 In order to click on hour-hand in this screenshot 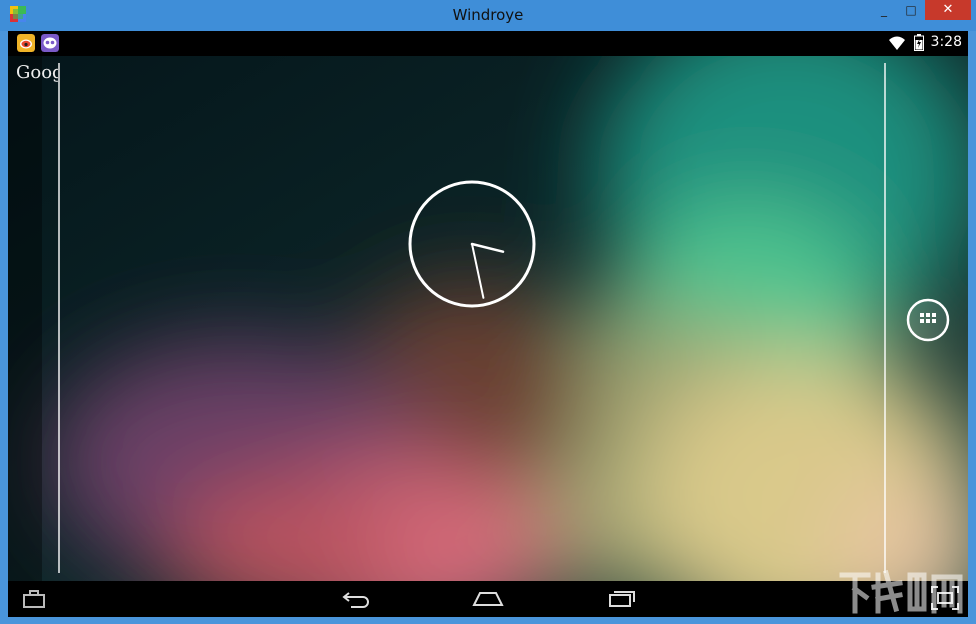, I will do `click(487, 247)`.